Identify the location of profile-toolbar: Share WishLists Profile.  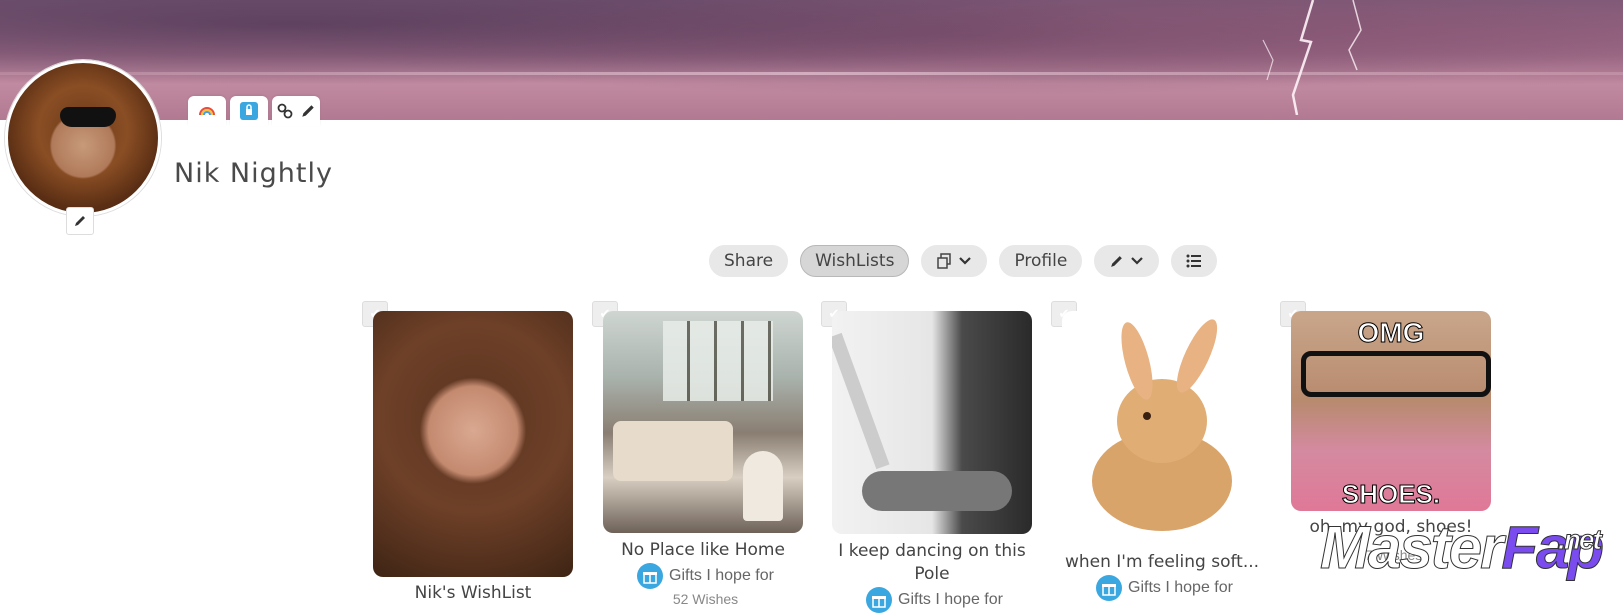
(963, 261).